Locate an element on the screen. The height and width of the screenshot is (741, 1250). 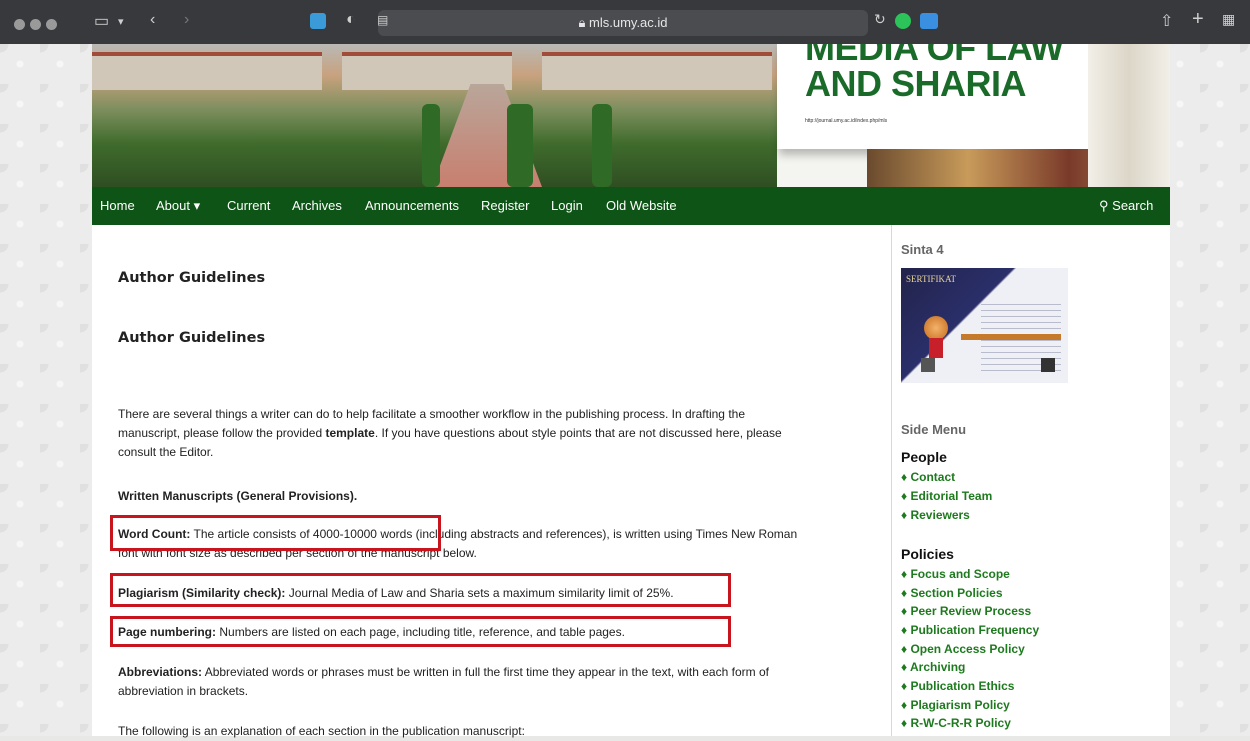
sidebar-link-publication-frequency: ♦ Publication Frequency is located at coordinates (970, 630).